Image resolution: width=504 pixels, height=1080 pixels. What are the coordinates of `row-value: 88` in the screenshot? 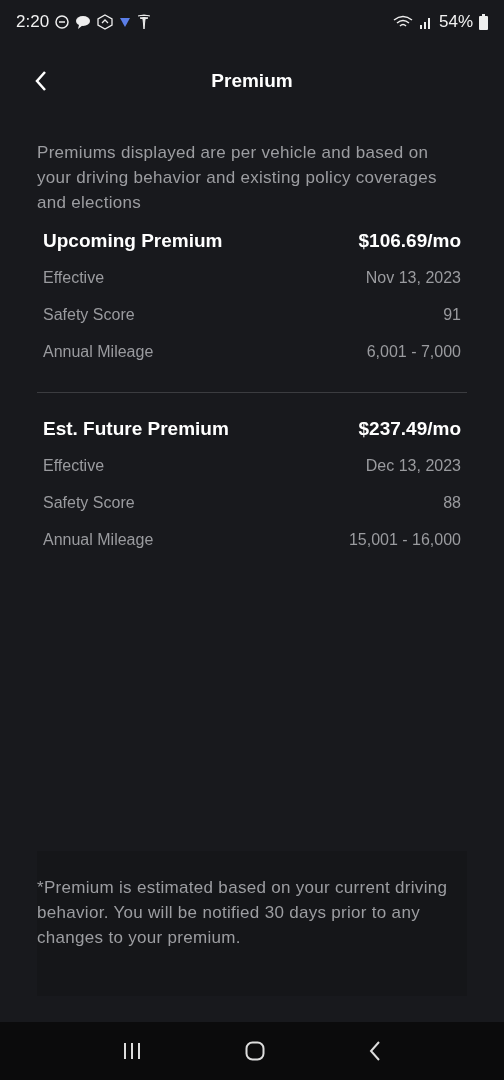 It's located at (452, 502).